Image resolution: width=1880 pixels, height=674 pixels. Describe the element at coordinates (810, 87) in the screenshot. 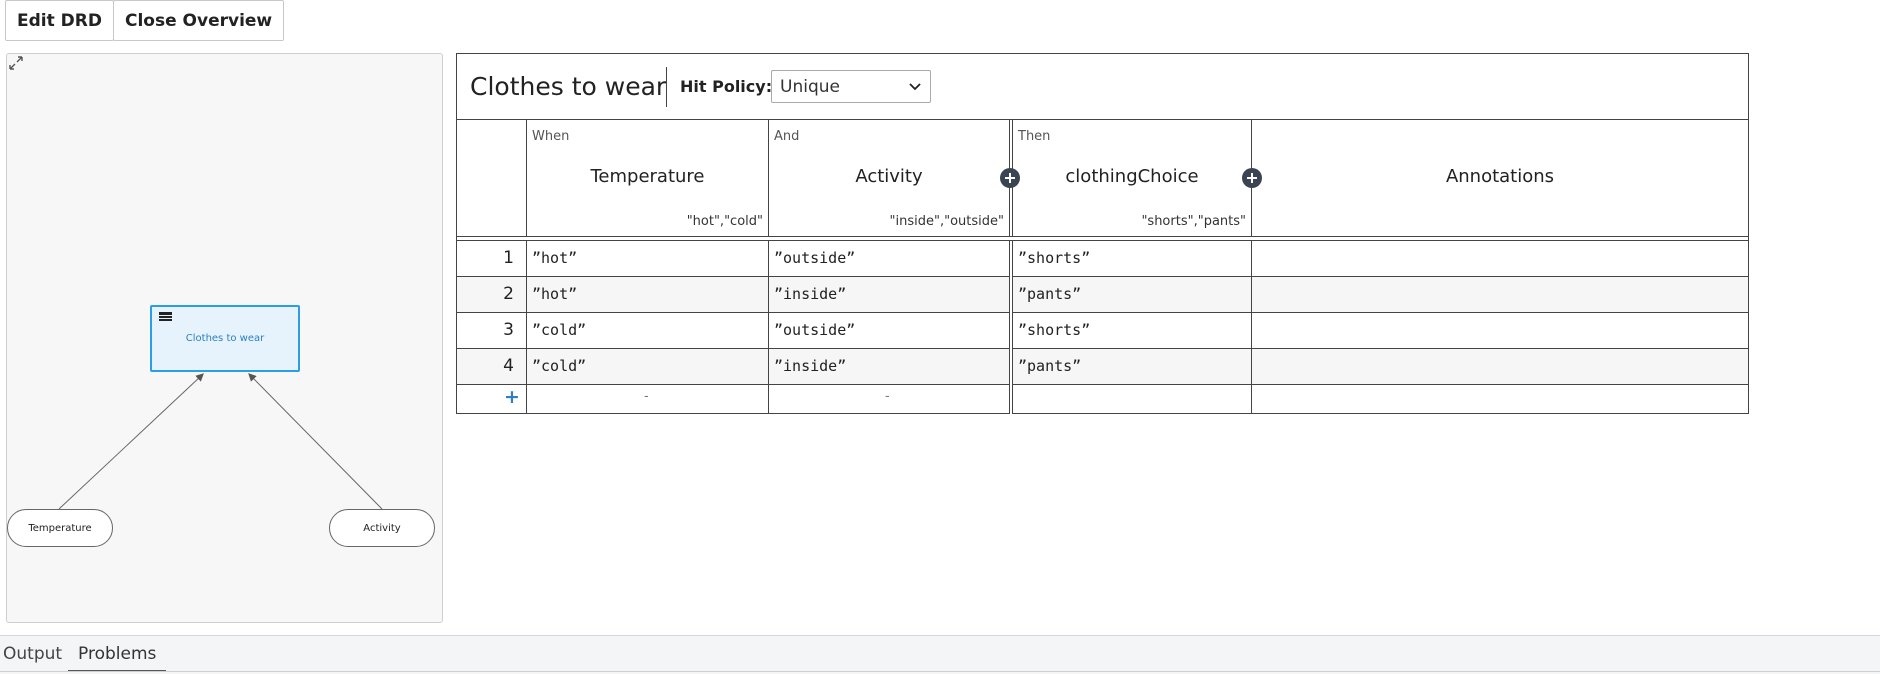

I see `hit-policy-value: Unique` at that location.